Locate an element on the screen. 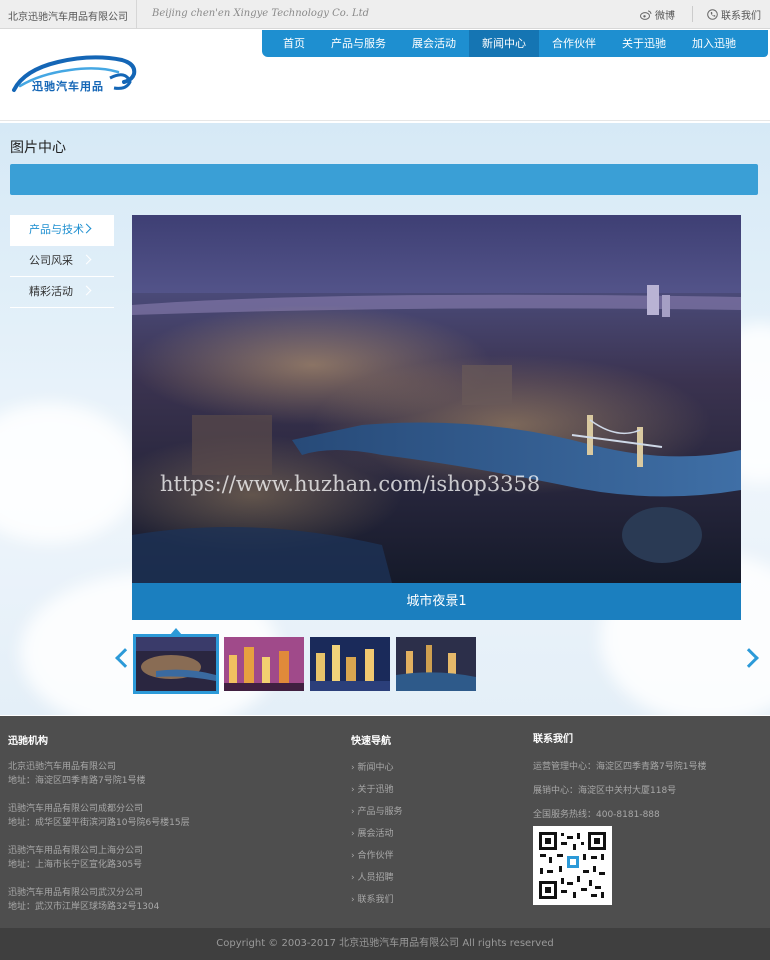 Image resolution: width=770 pixels, height=960 pixels. sidebar-item-events: 精彩活动 is located at coordinates (62, 292).